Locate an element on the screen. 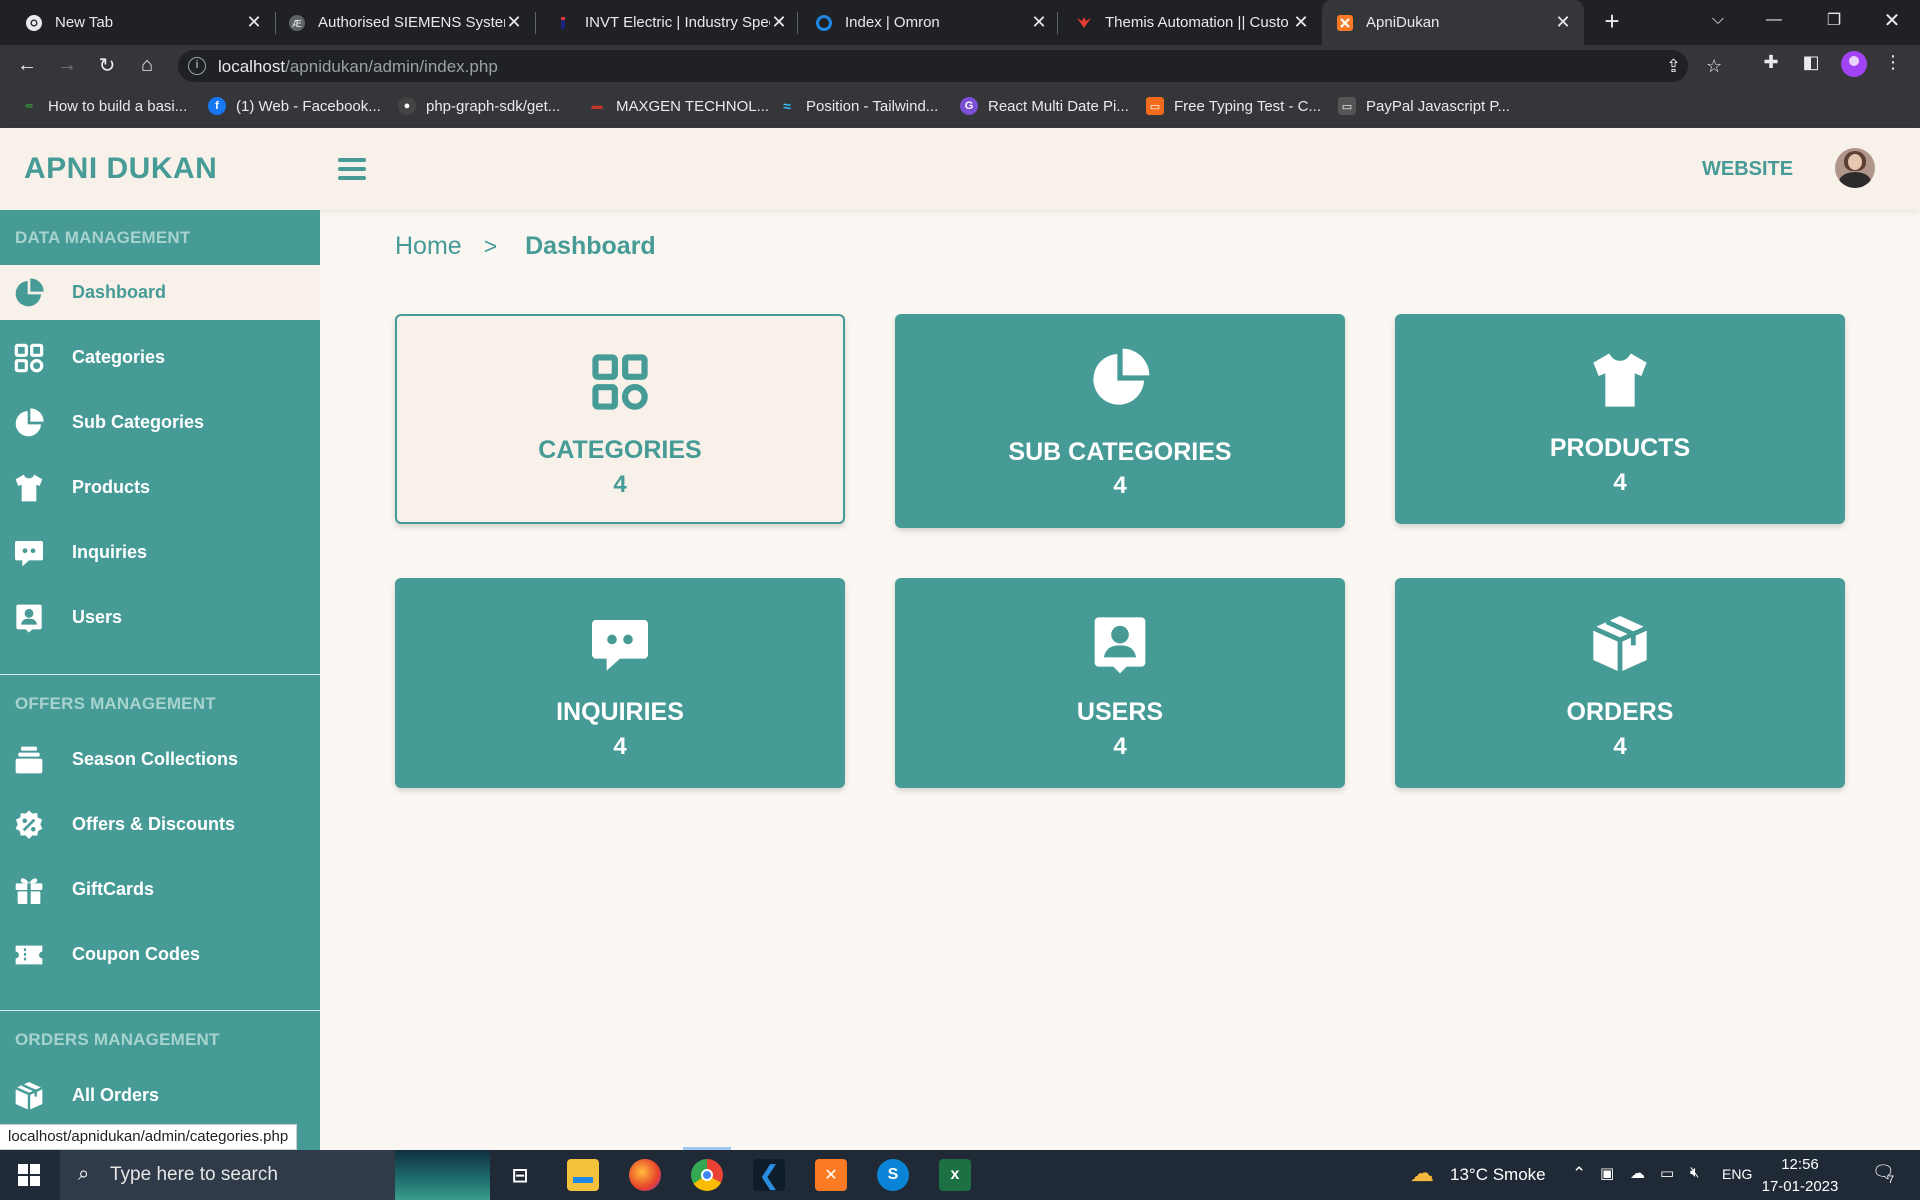 This screenshot has height=1200, width=1920. browser-tab: Index | Omron ✕ is located at coordinates (925, 22).